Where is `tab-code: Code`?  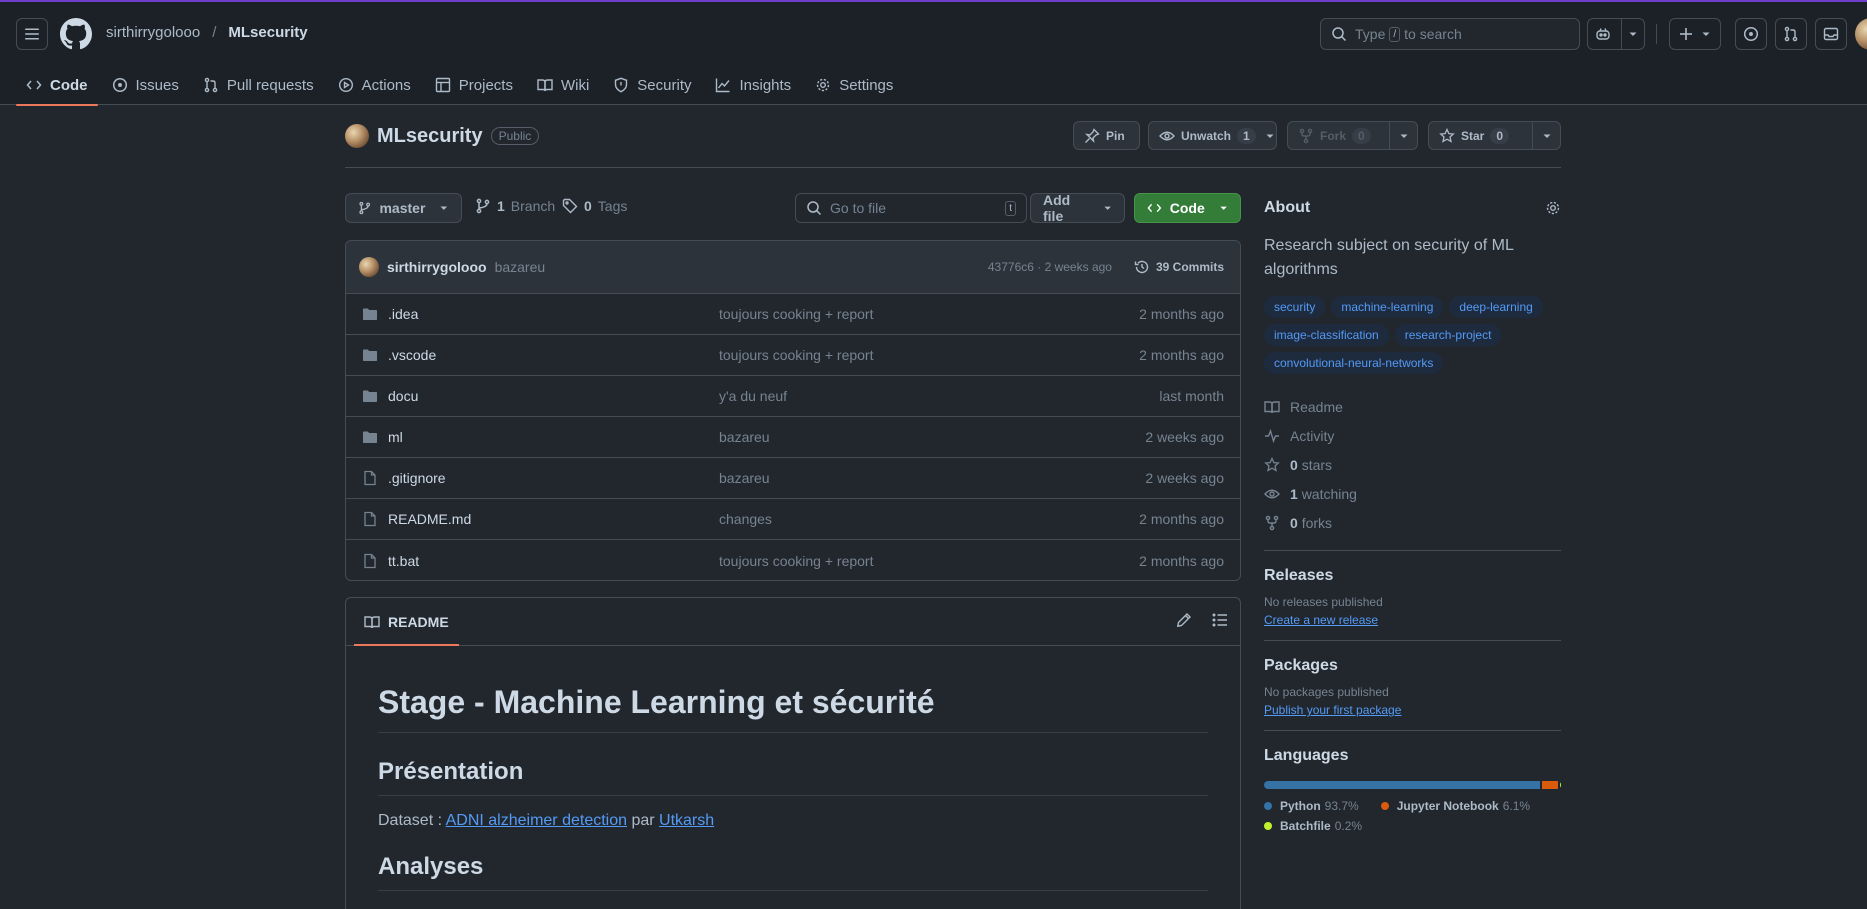 tab-code: Code is located at coordinates (57, 85).